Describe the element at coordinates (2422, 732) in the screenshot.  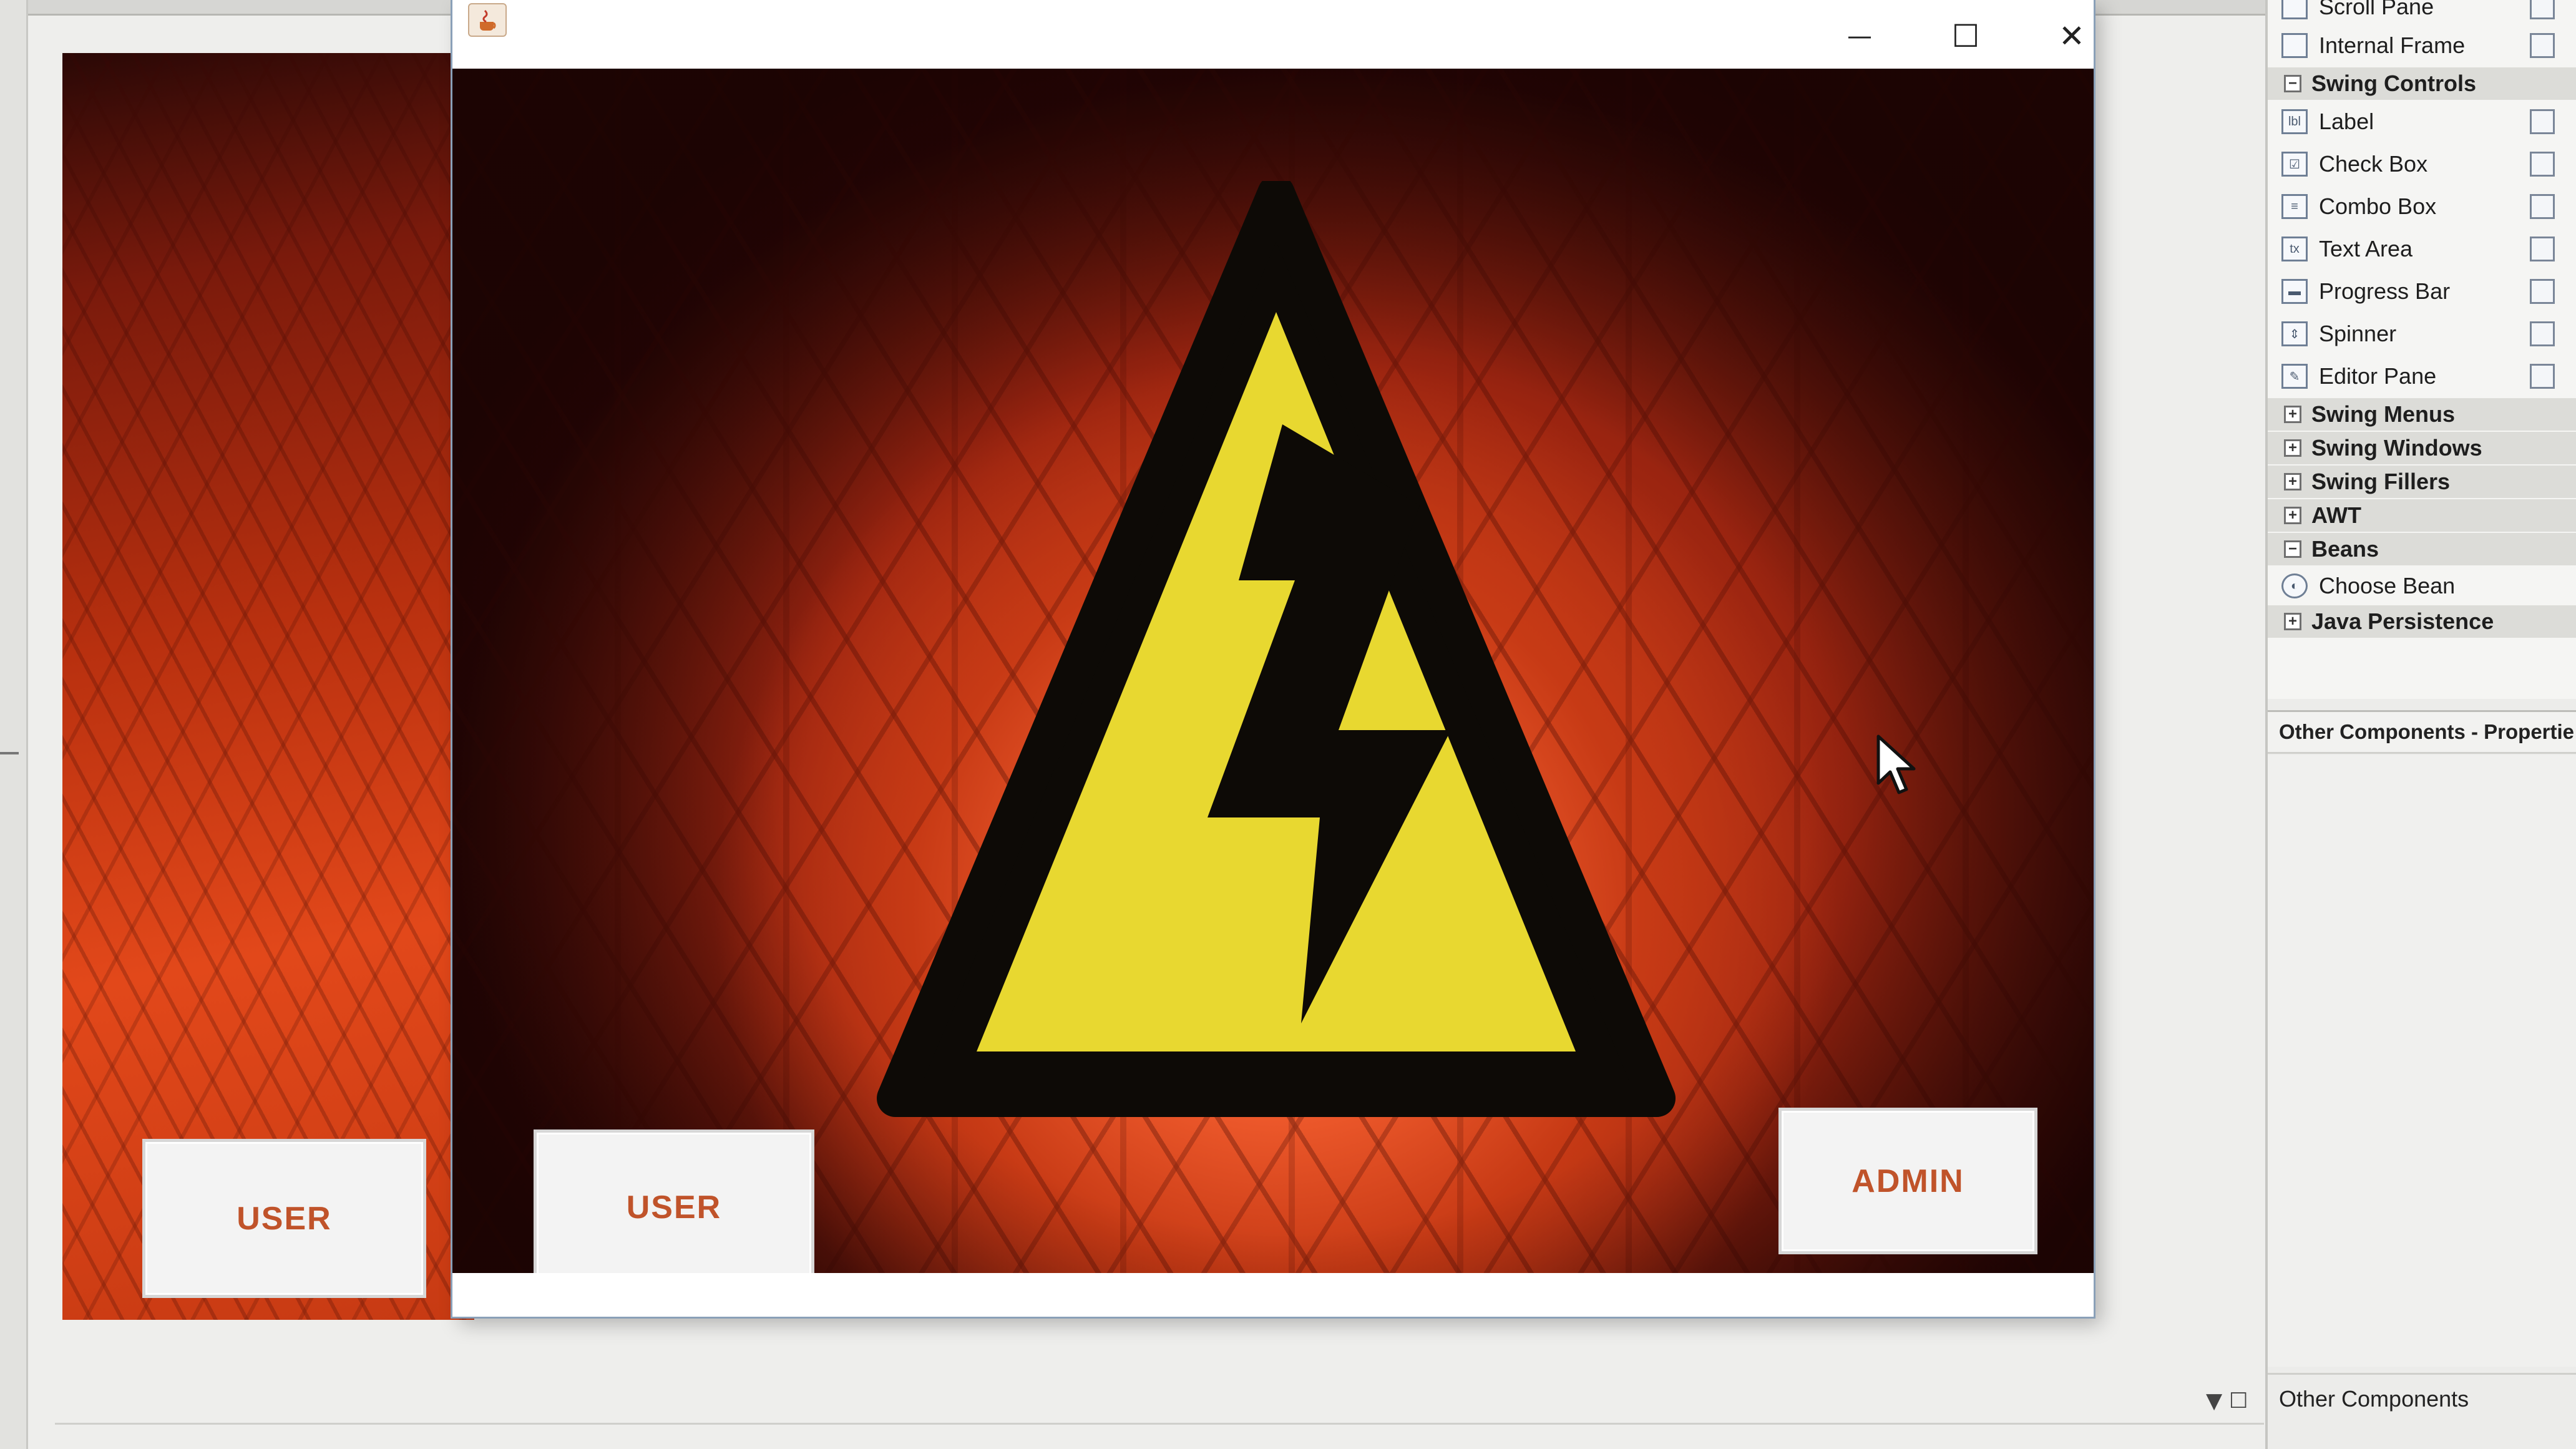
I see `properties-panel-title: Other Components - Propertie` at that location.